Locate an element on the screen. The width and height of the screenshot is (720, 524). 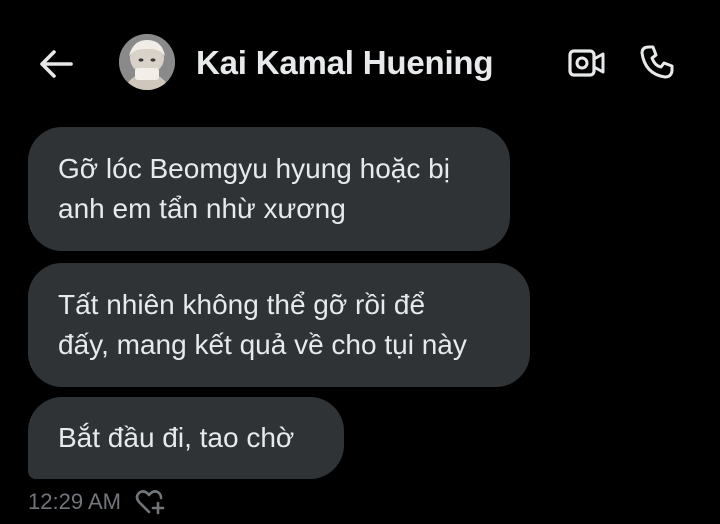
heart-plus-icon is located at coordinates (150, 502).